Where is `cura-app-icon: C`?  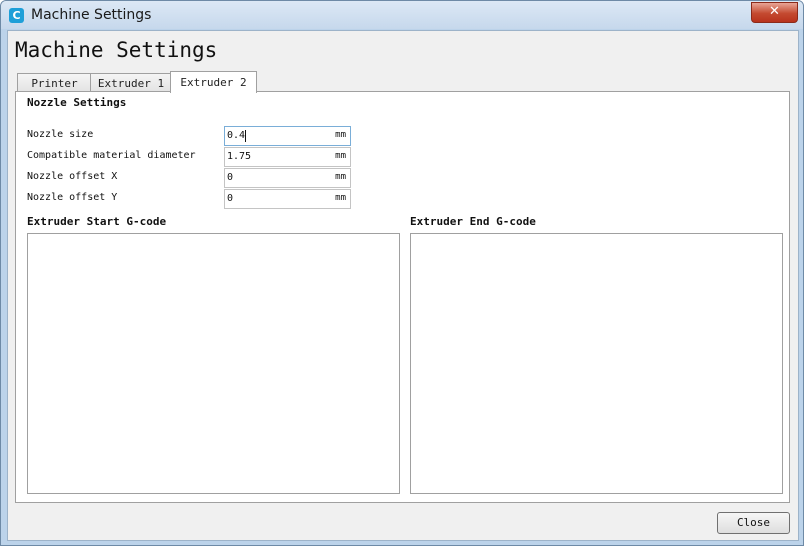
cura-app-icon: C is located at coordinates (16, 15).